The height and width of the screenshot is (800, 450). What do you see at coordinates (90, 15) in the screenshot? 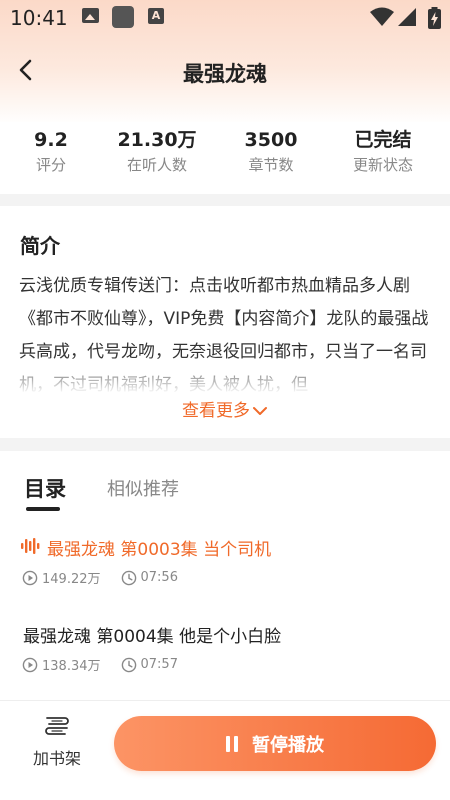
I see `gallery-notification-icon` at bounding box center [90, 15].